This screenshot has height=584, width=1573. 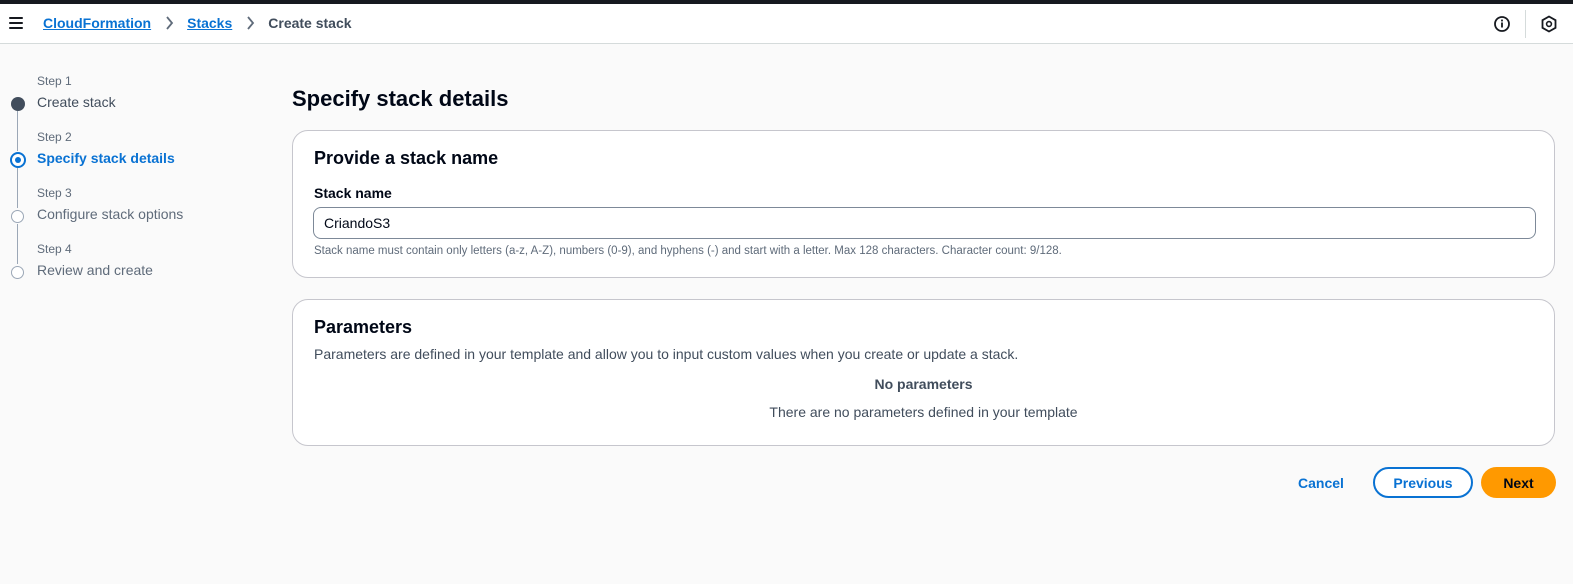 I want to click on step-active-indicator, so click(x=18, y=160).